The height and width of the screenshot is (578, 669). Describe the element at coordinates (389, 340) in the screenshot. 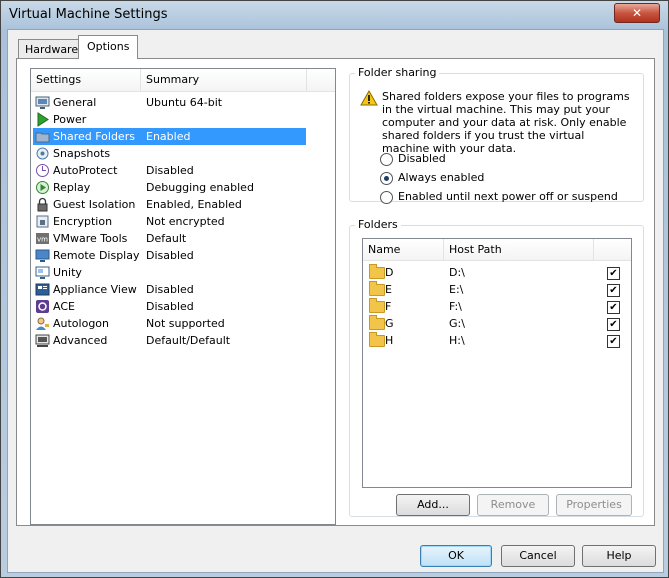

I see `folder-name: H` at that location.